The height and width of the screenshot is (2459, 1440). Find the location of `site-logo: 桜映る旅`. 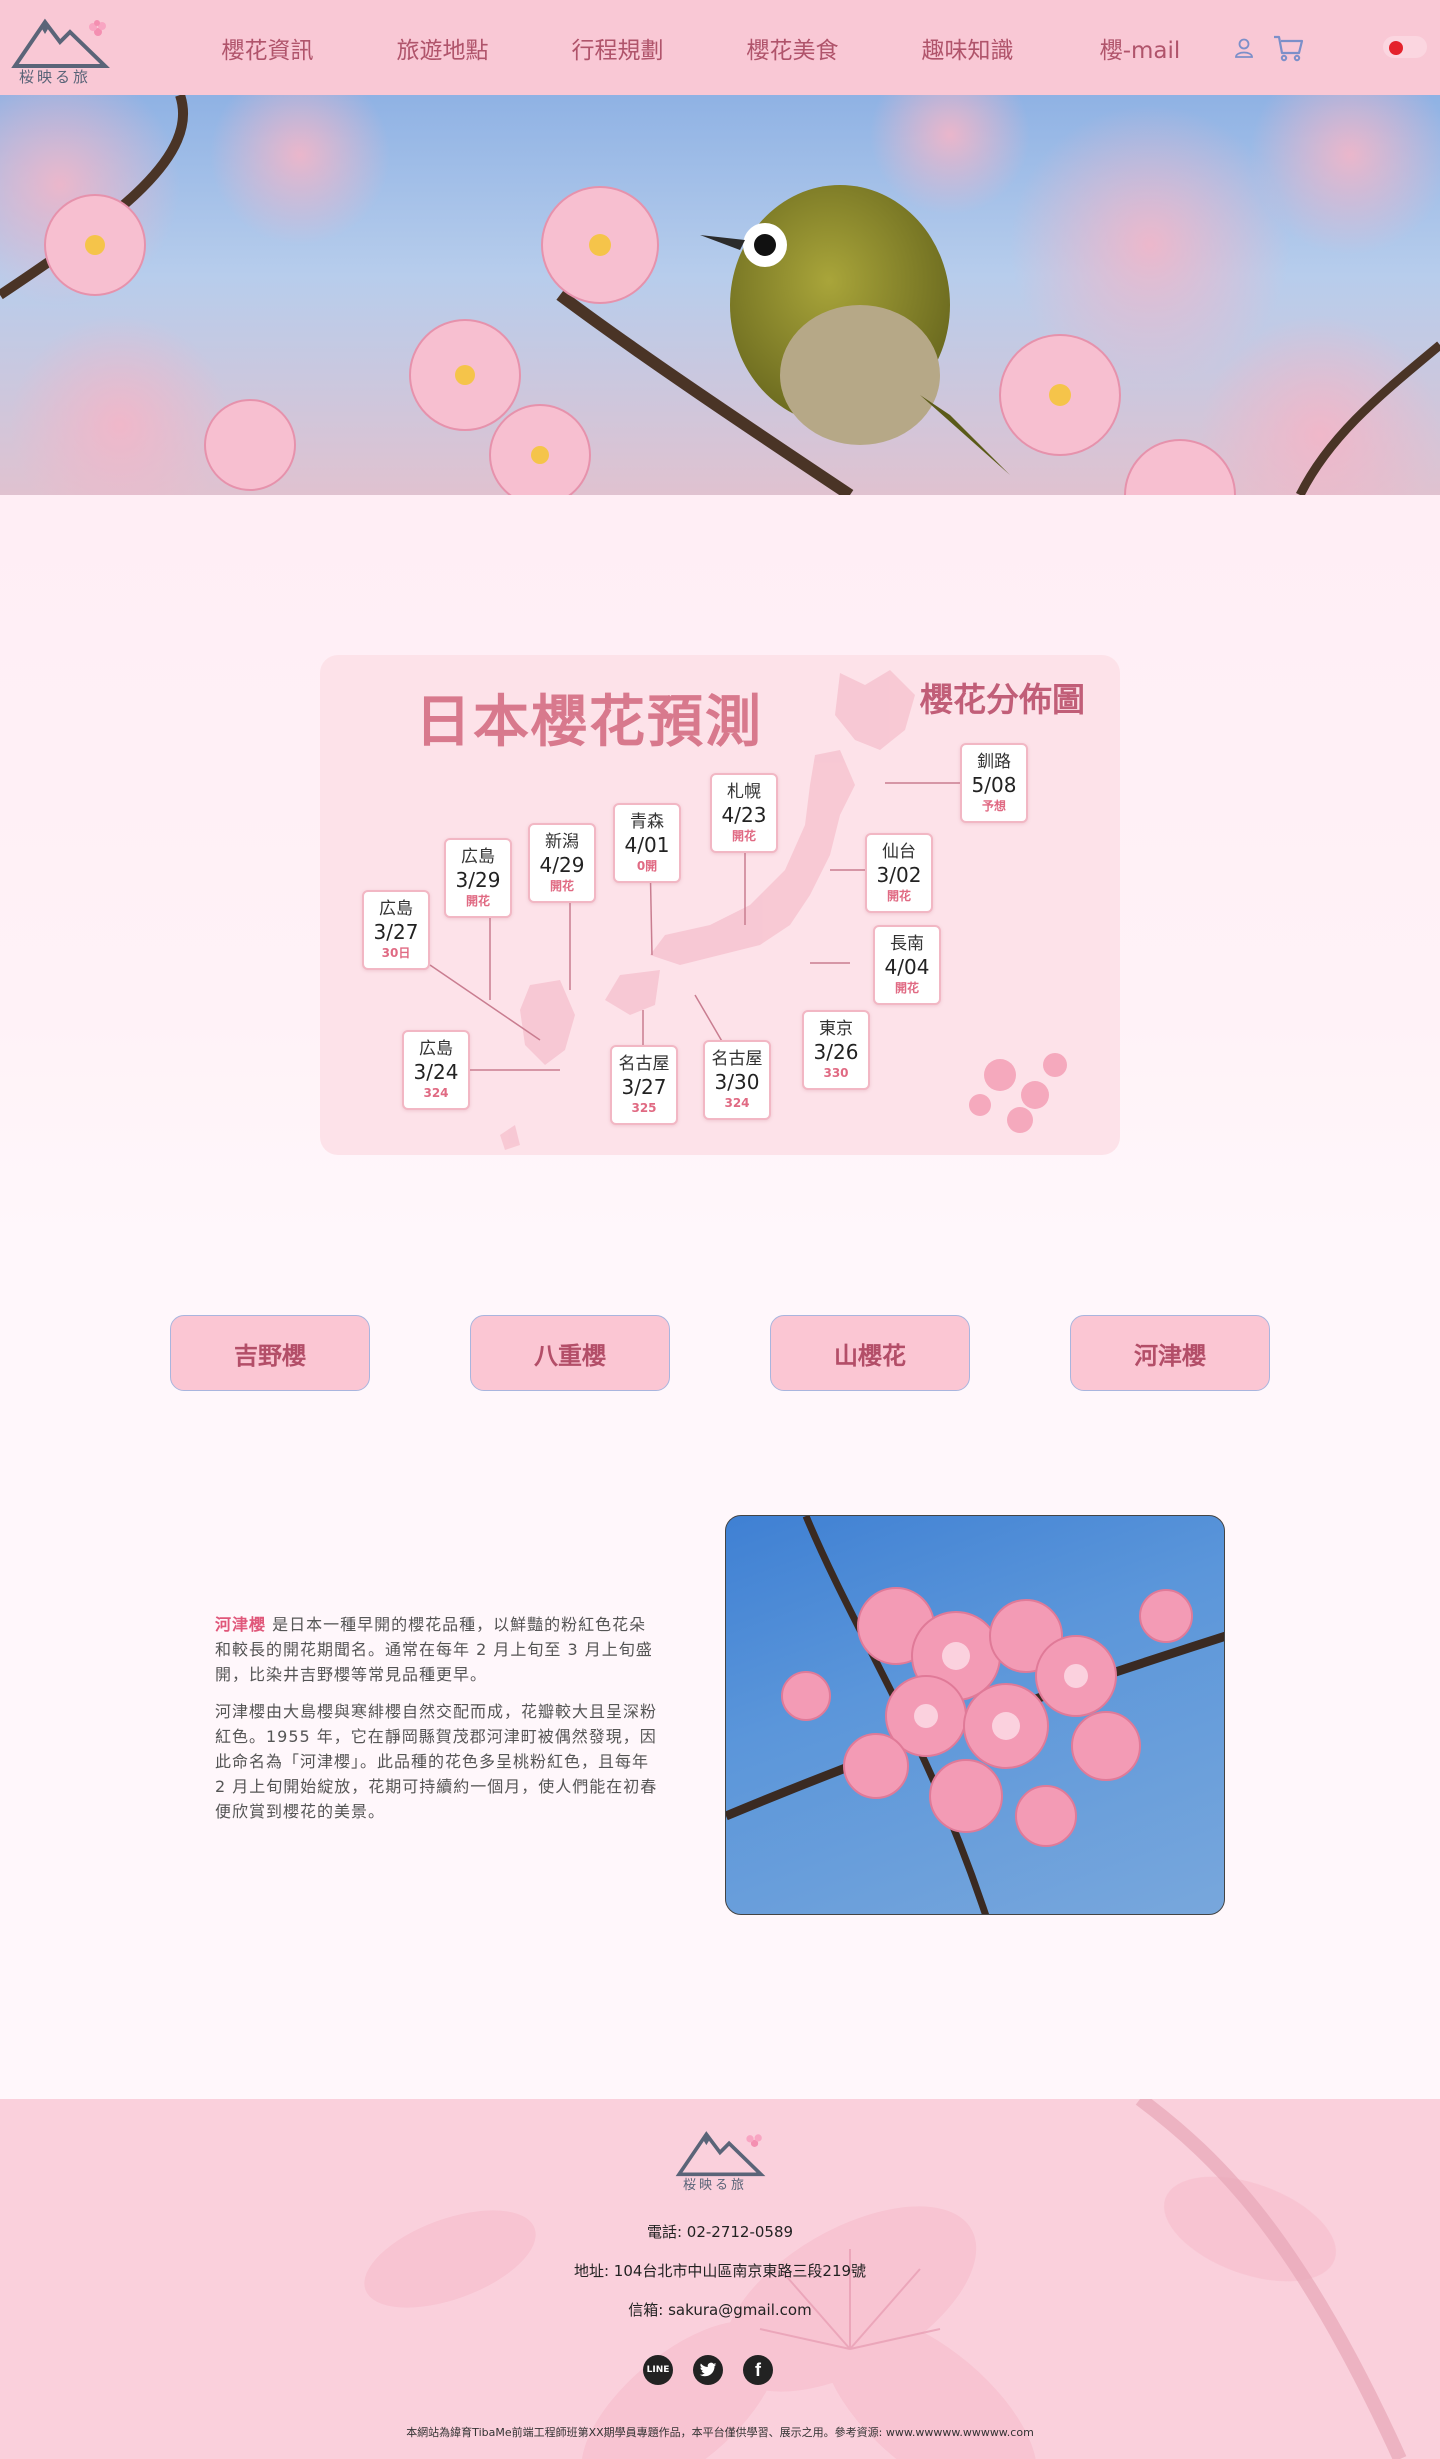

site-logo: 桜映る旅 is located at coordinates (60, 50).